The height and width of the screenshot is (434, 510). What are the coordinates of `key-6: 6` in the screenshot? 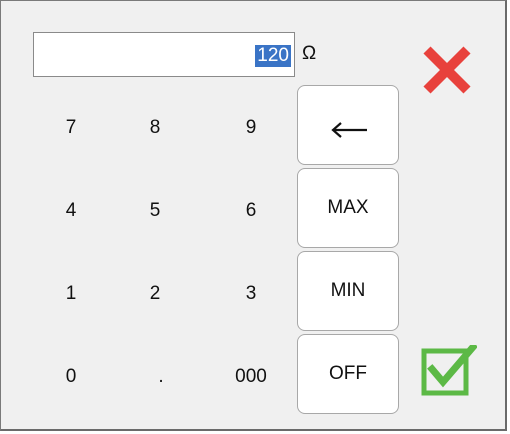 It's located at (251, 211).